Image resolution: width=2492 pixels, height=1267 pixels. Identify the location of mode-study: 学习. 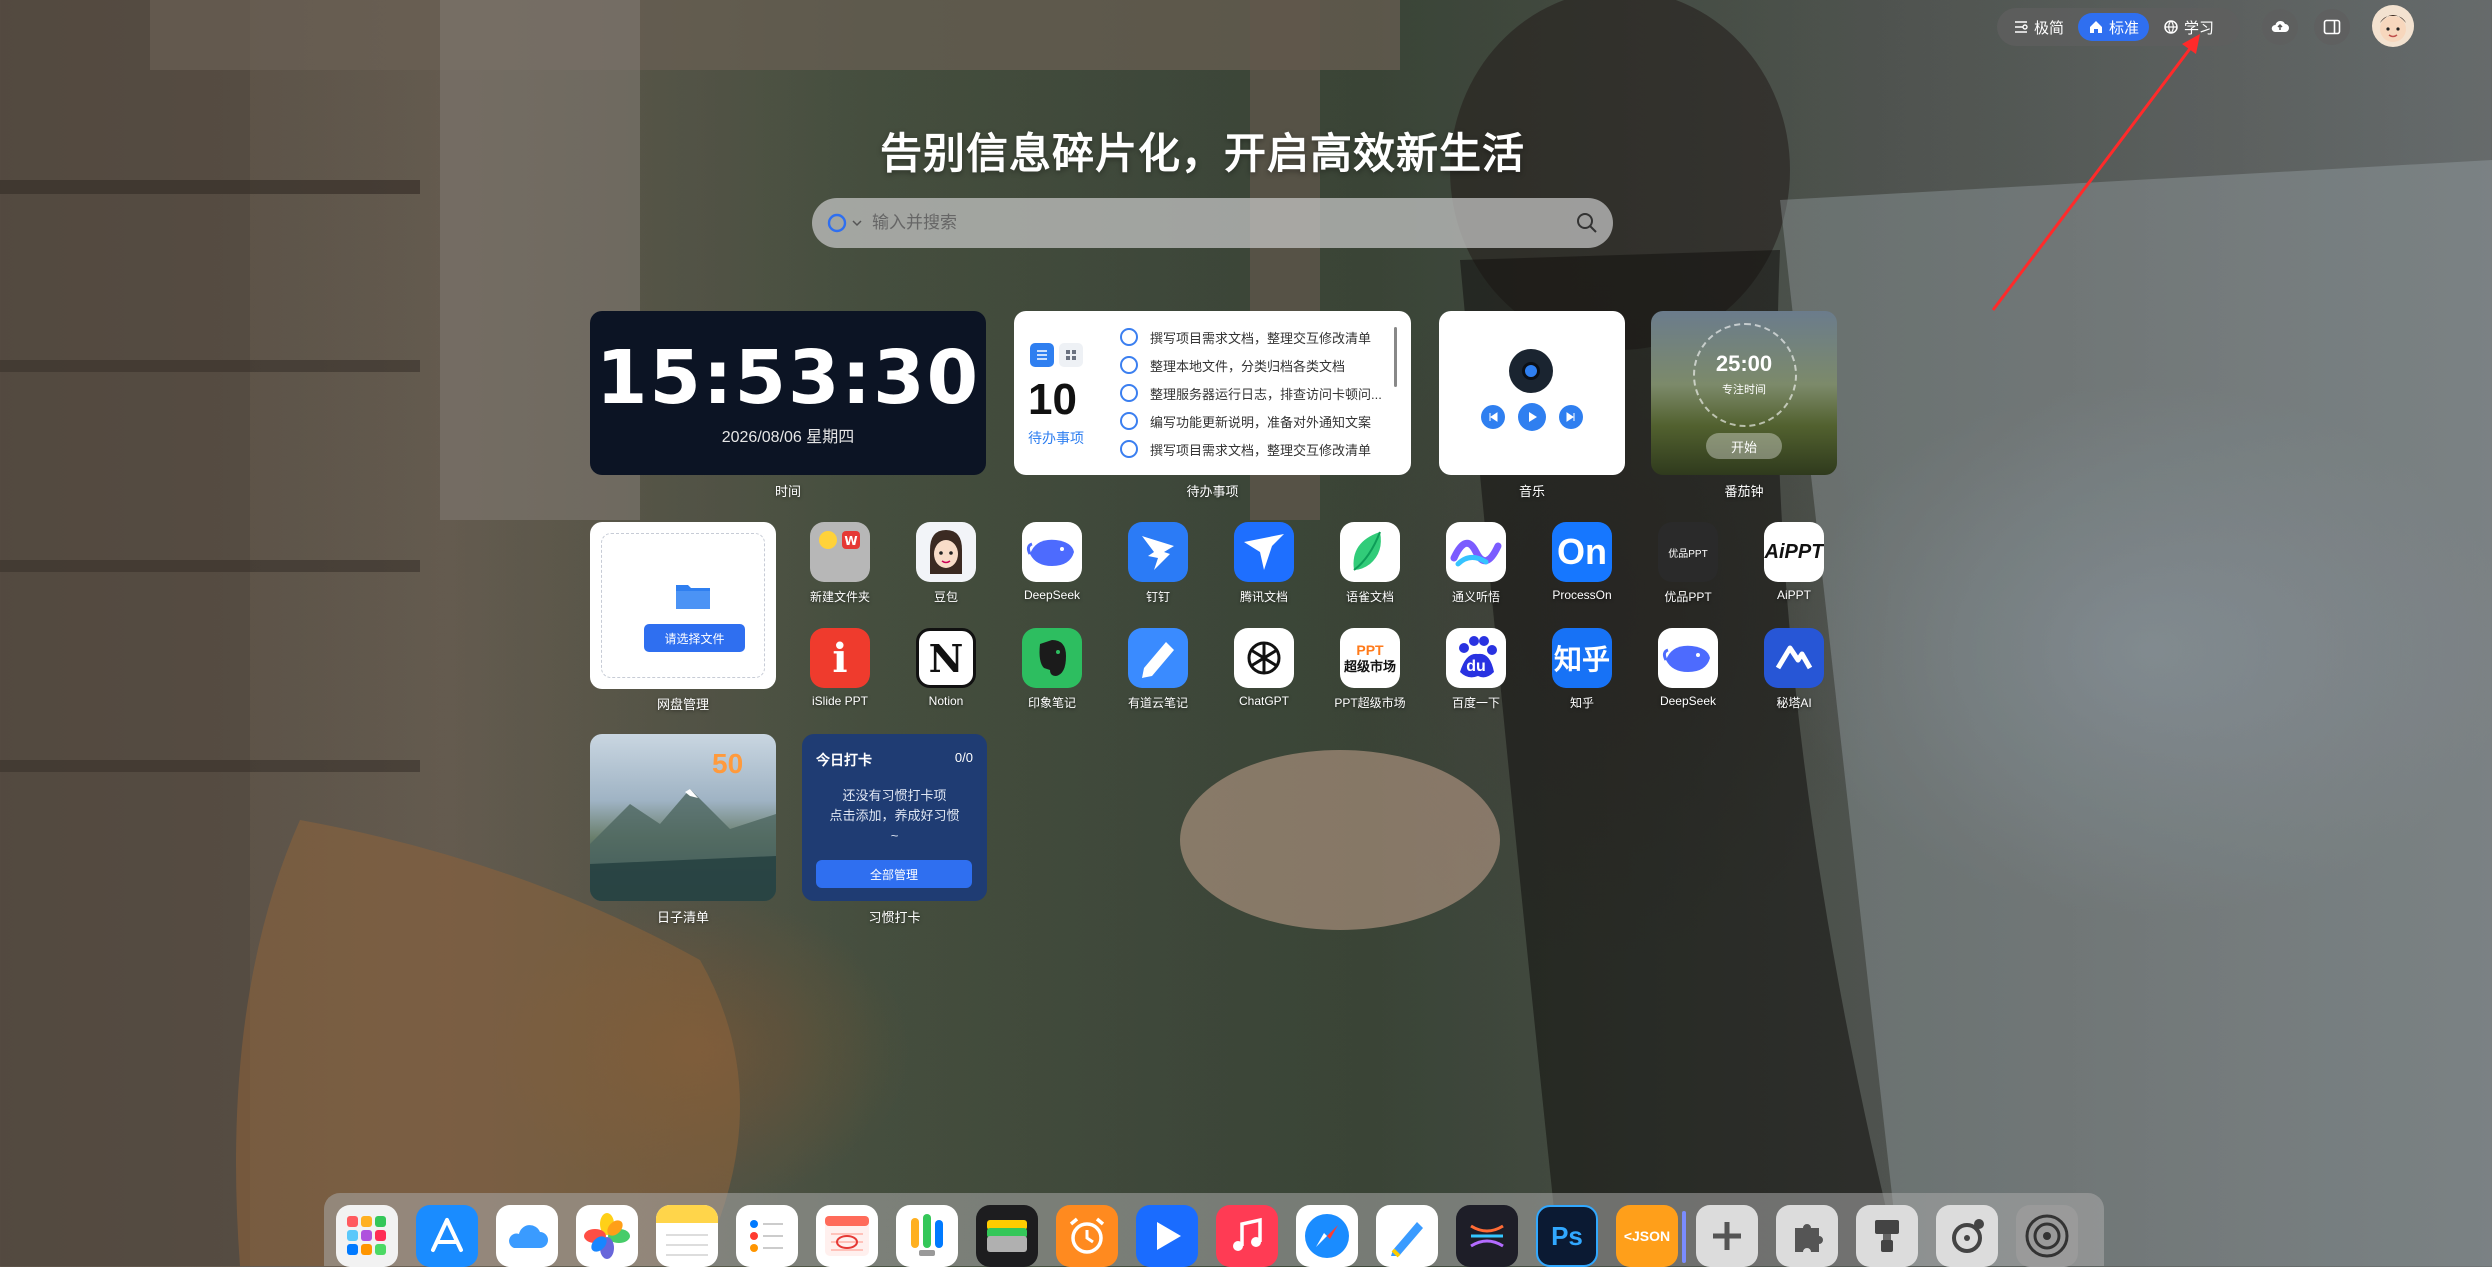
(2188, 27).